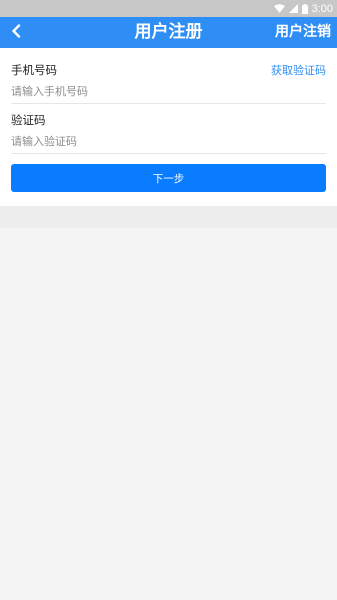 This screenshot has height=600, width=337. Describe the element at coordinates (279, 8) in the screenshot. I see `wifi-icon` at that location.